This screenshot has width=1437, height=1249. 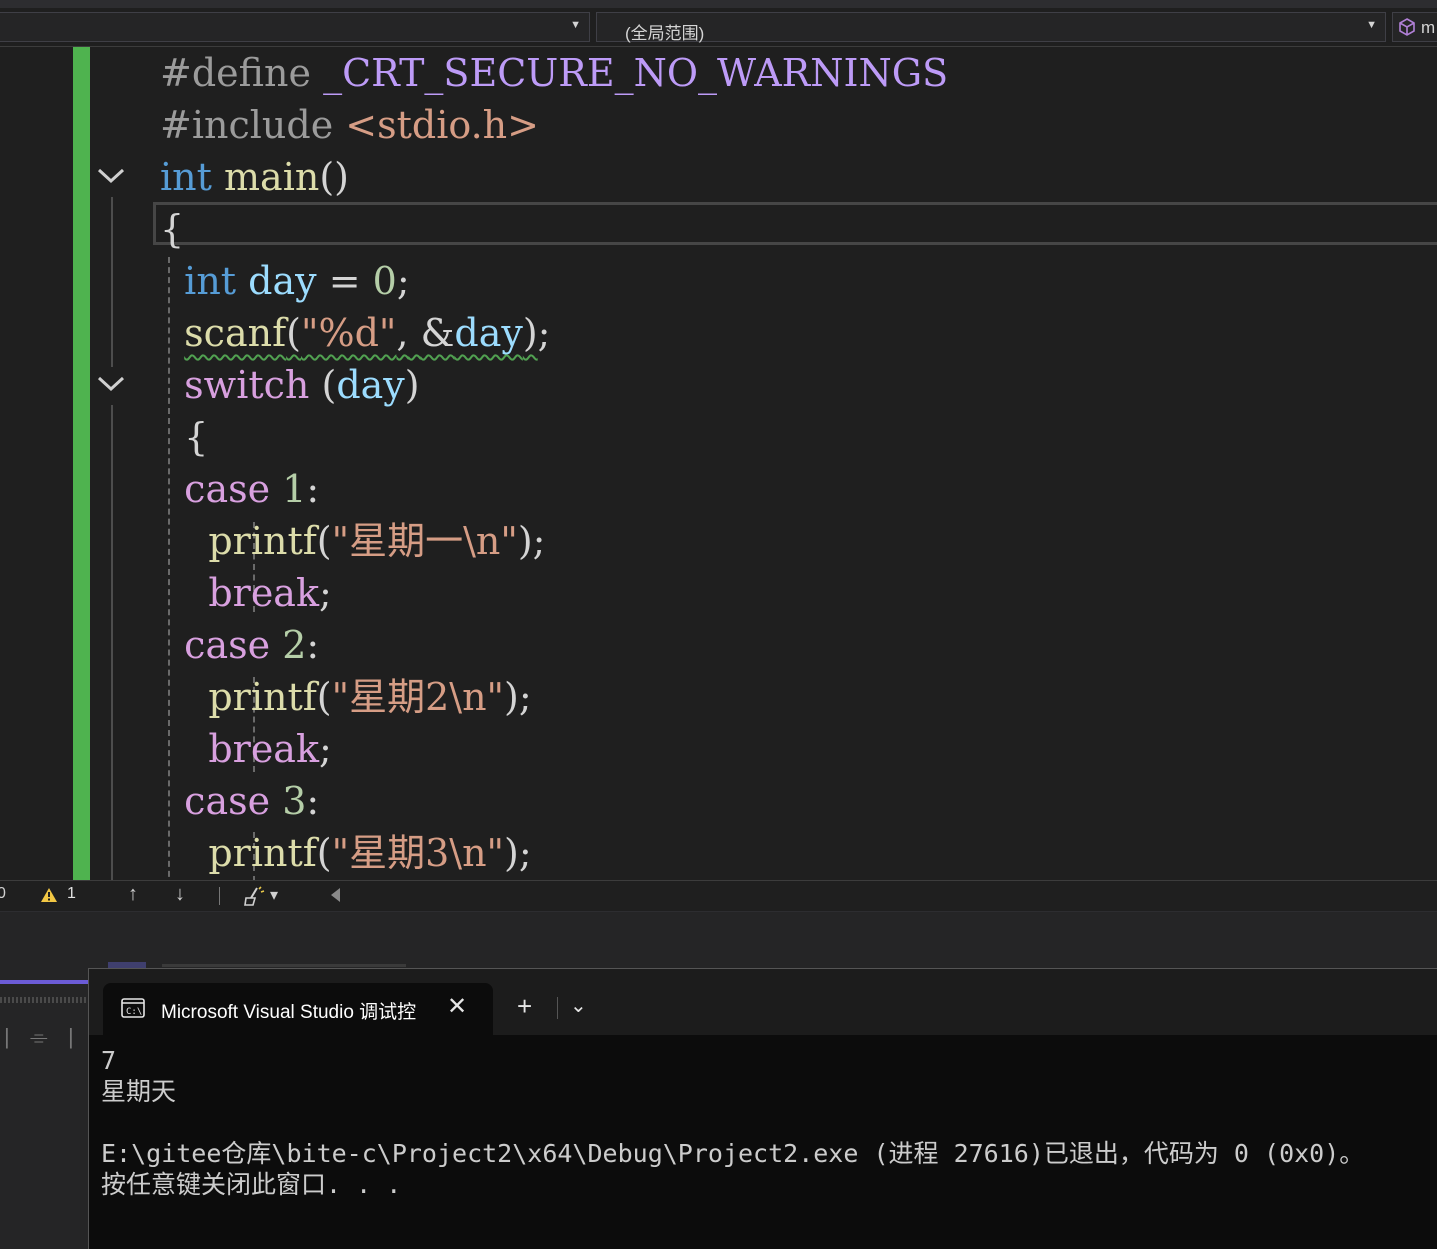 What do you see at coordinates (377, 541) in the screenshot?
I see `code-line: printf("星期一\n");` at bounding box center [377, 541].